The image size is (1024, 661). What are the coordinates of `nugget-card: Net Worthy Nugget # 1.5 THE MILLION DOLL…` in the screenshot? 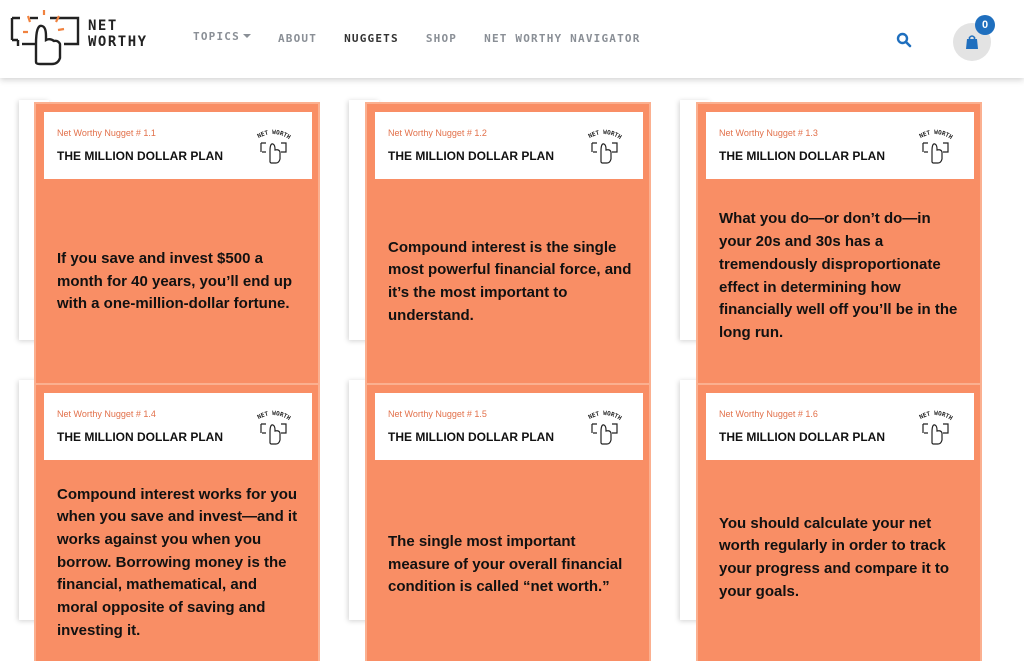 It's located at (508, 522).